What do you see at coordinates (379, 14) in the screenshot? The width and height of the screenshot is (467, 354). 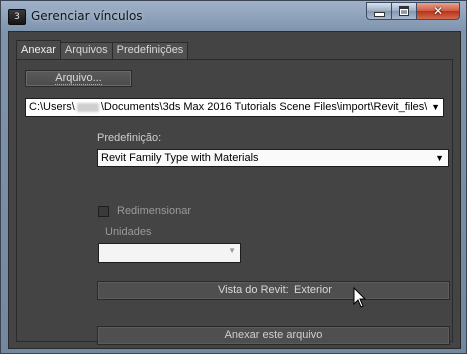 I see `minimize-icon` at bounding box center [379, 14].